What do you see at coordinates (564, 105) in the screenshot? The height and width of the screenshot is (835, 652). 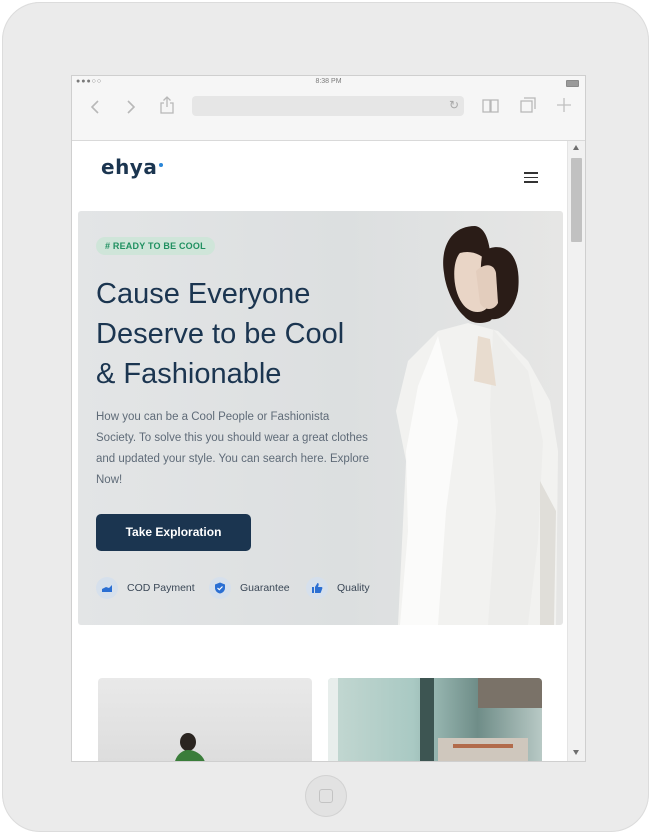 I see `plus-icon` at bounding box center [564, 105].